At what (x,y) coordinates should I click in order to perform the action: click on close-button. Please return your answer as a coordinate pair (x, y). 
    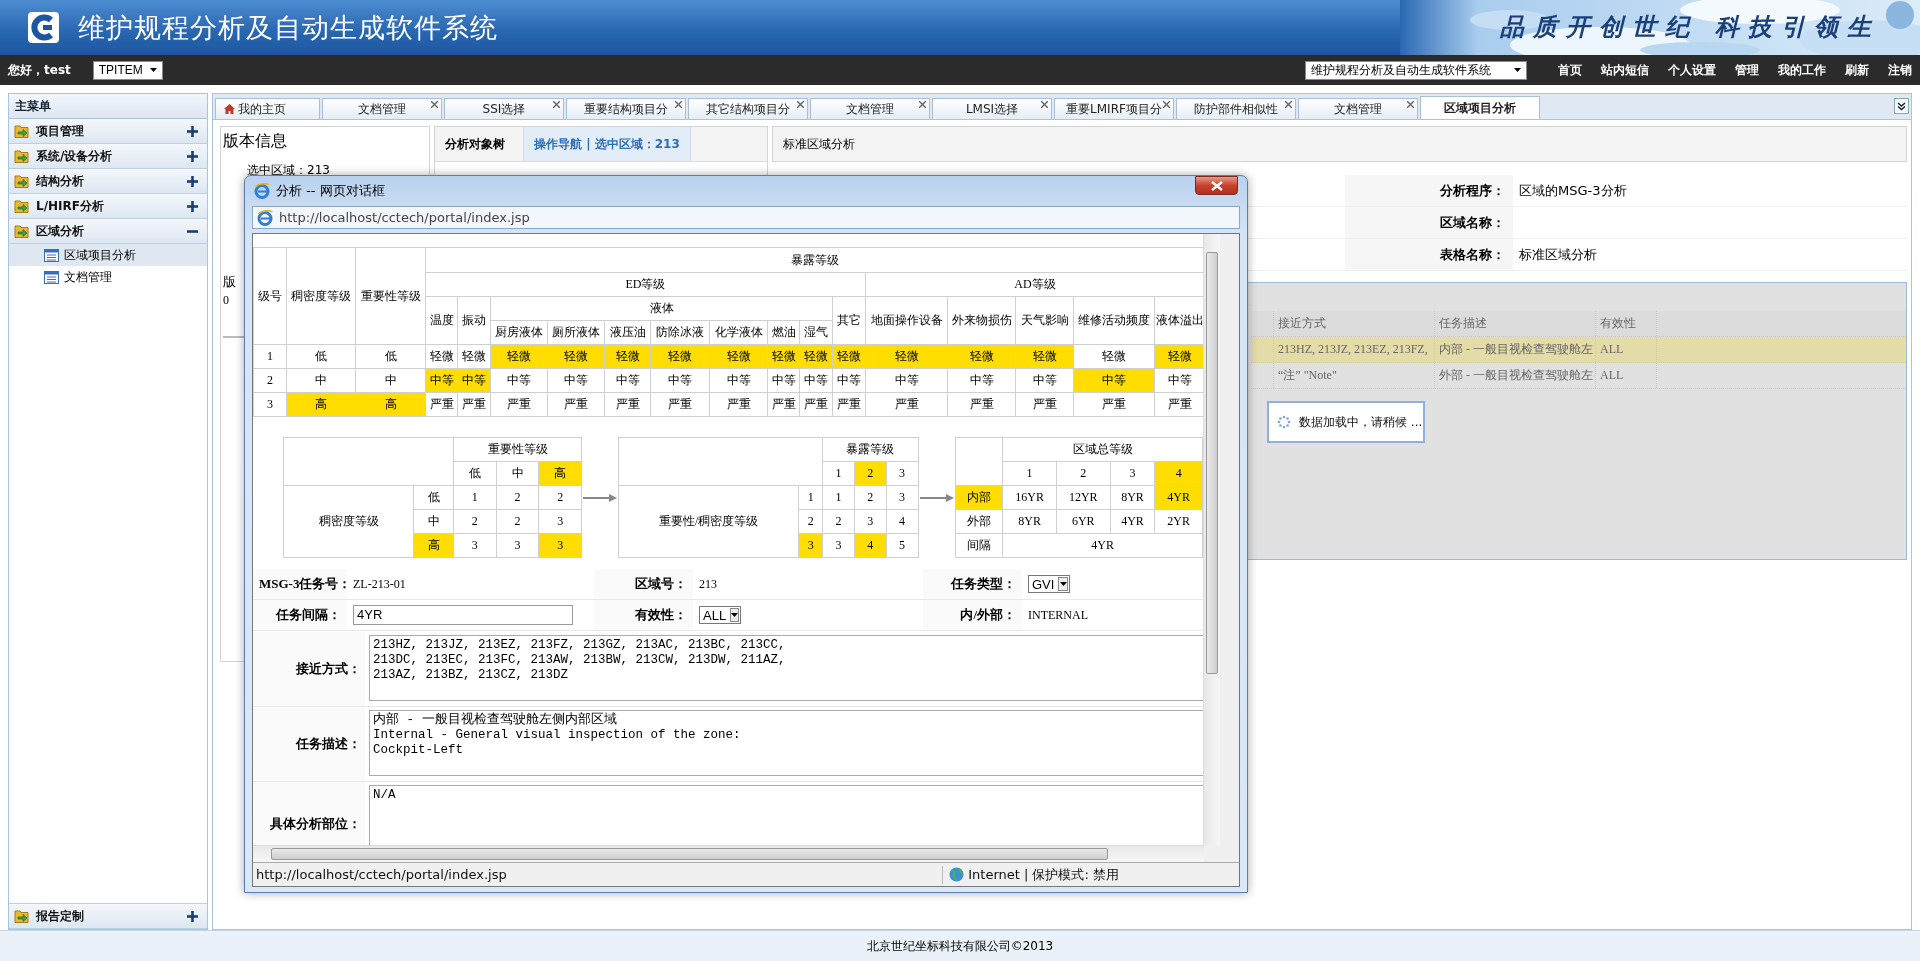
    Looking at the image, I should click on (1216, 185).